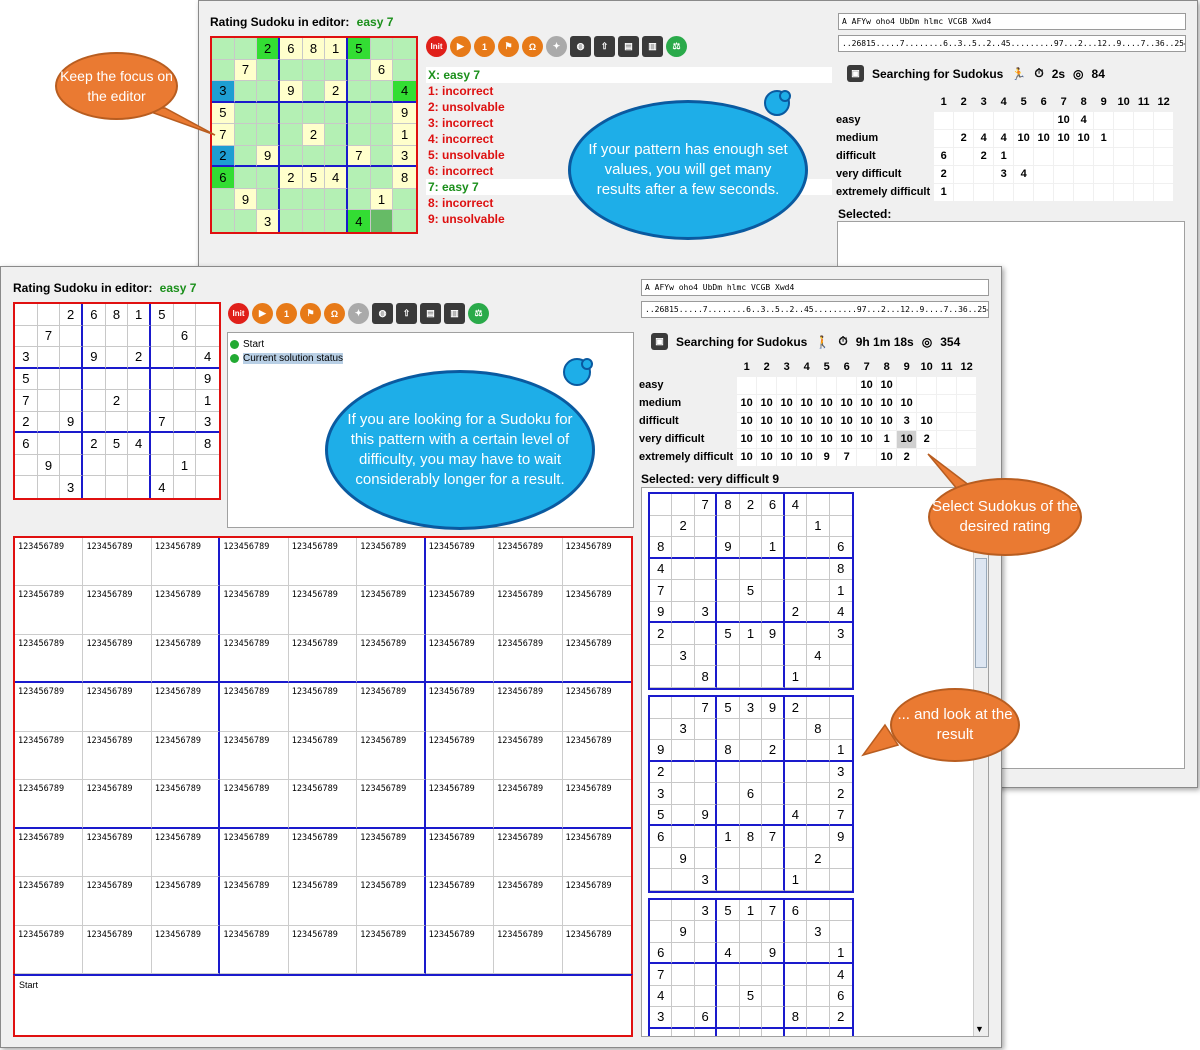  Describe the element at coordinates (430, 351) in the screenshot. I see `solution-tree: Start Current solution status` at that location.